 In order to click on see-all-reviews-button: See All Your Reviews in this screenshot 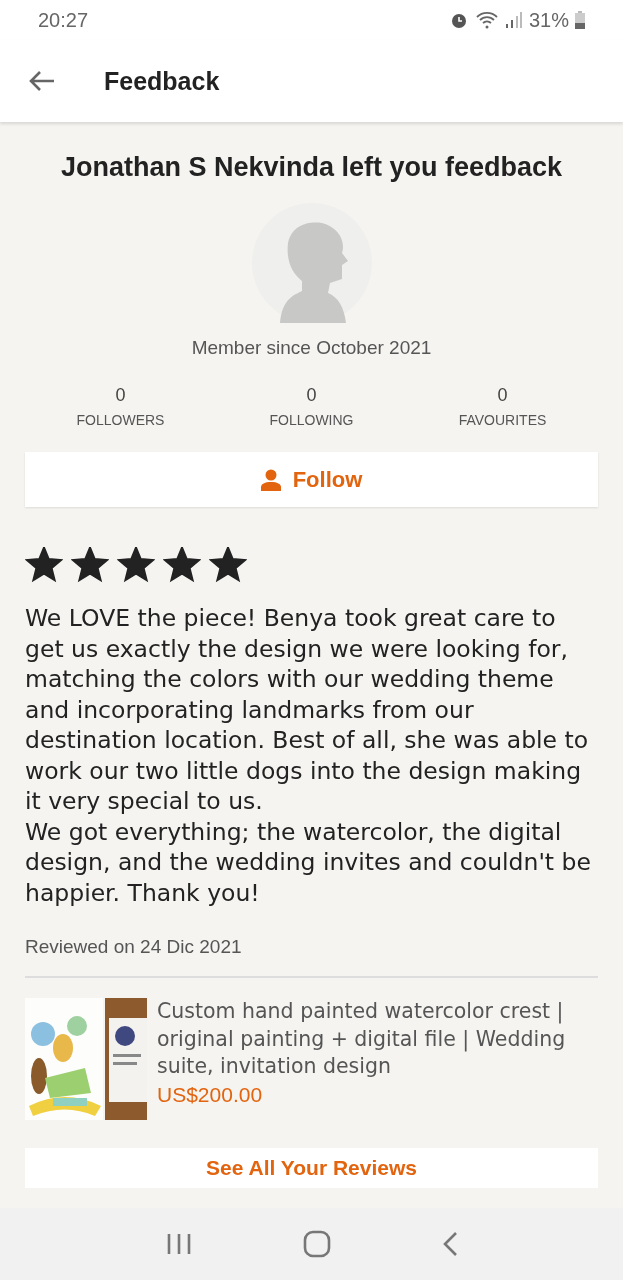, I will do `click(311, 1168)`.